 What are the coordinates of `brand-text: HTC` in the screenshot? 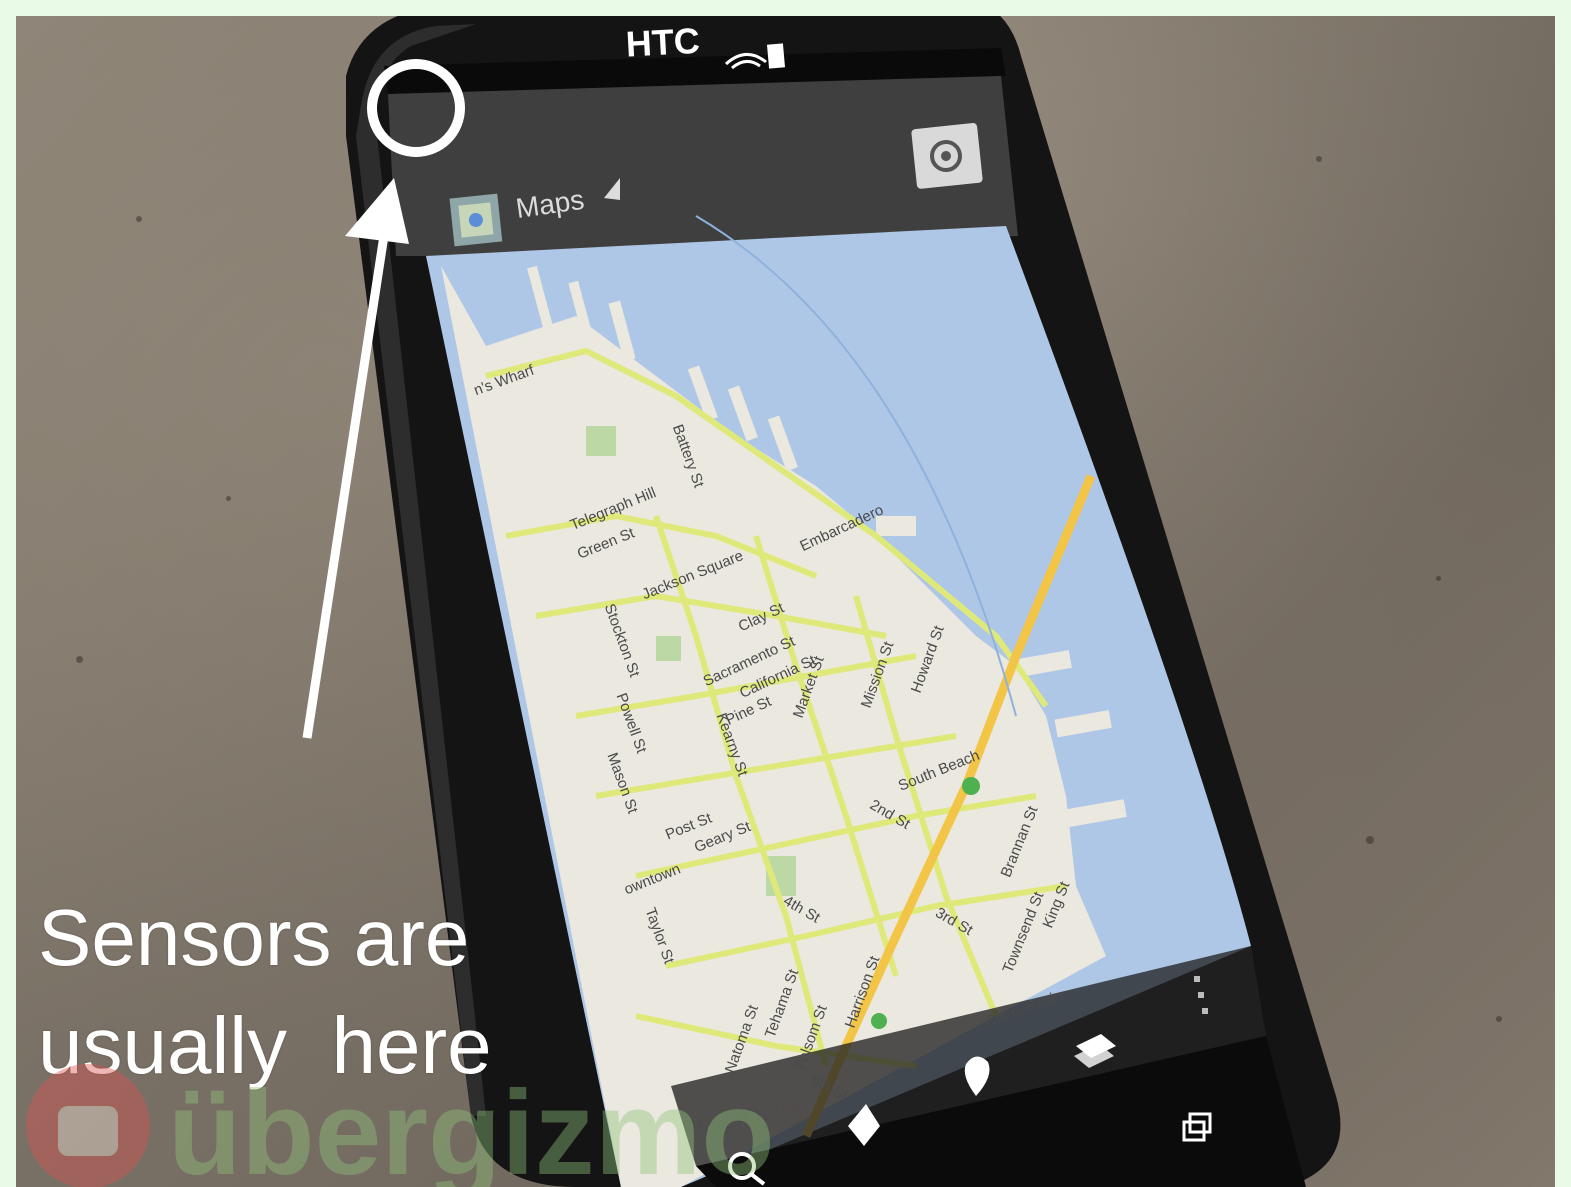 It's located at (663, 42).